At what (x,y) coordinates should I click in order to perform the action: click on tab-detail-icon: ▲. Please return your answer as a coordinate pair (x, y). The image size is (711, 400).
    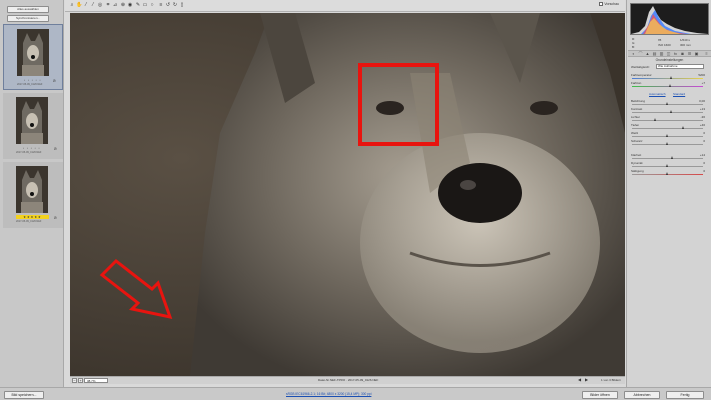
    Looking at the image, I should click on (647, 54).